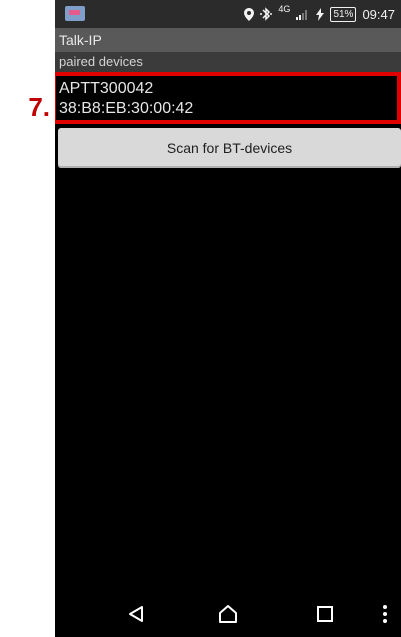 Image resolution: width=401 pixels, height=637 pixels. Describe the element at coordinates (106, 88) in the screenshot. I see `device-name: APTT300042` at that location.